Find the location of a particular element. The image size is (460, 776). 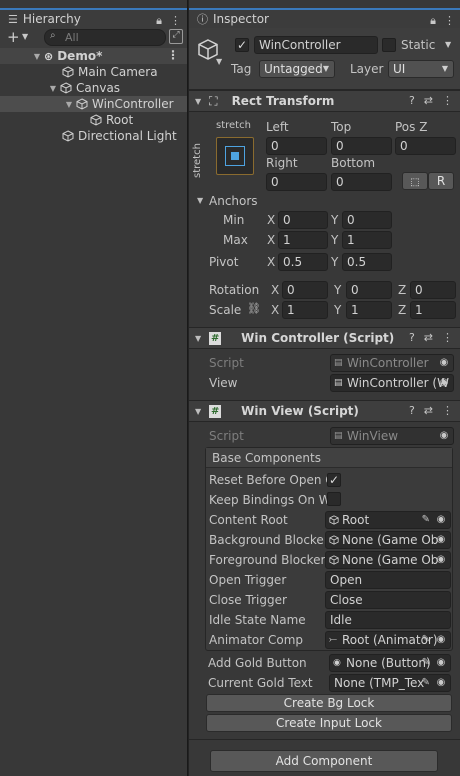

scale-x-field: 1 is located at coordinates (305, 310).